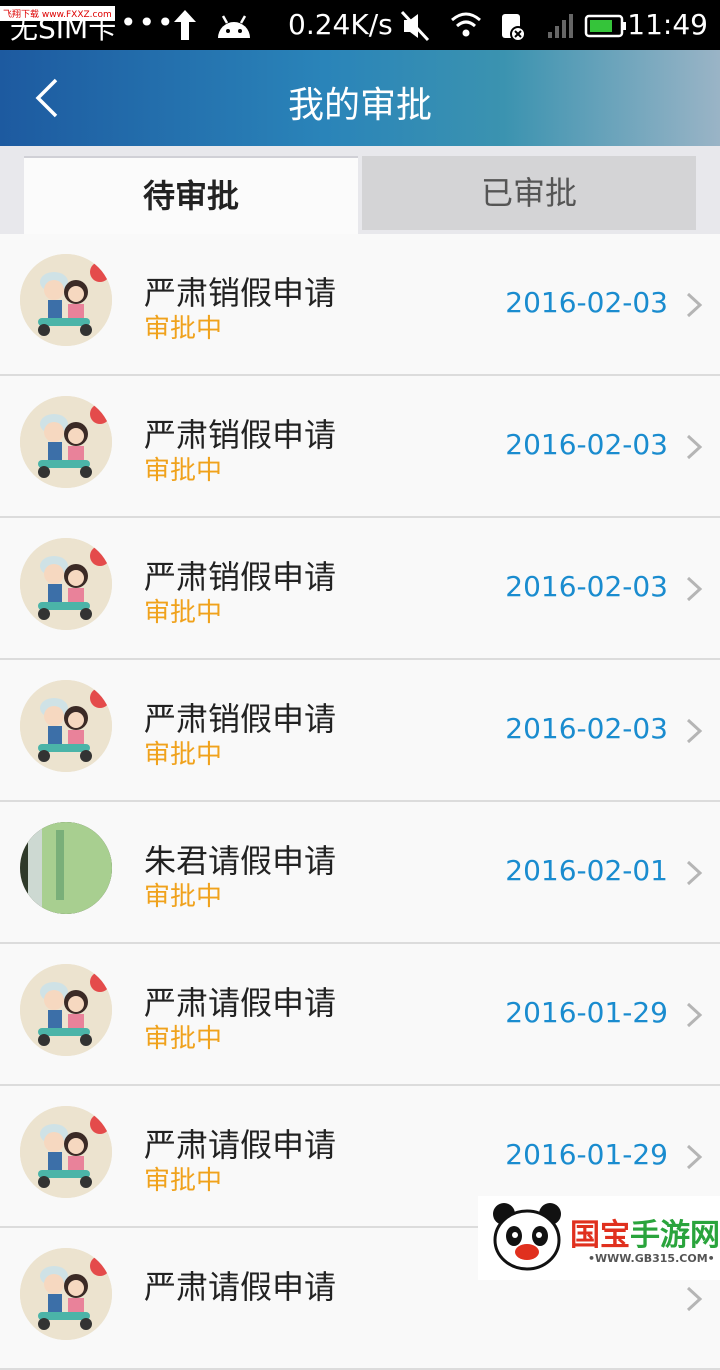  Describe the element at coordinates (234, 26) in the screenshot. I see `android-icon` at that location.